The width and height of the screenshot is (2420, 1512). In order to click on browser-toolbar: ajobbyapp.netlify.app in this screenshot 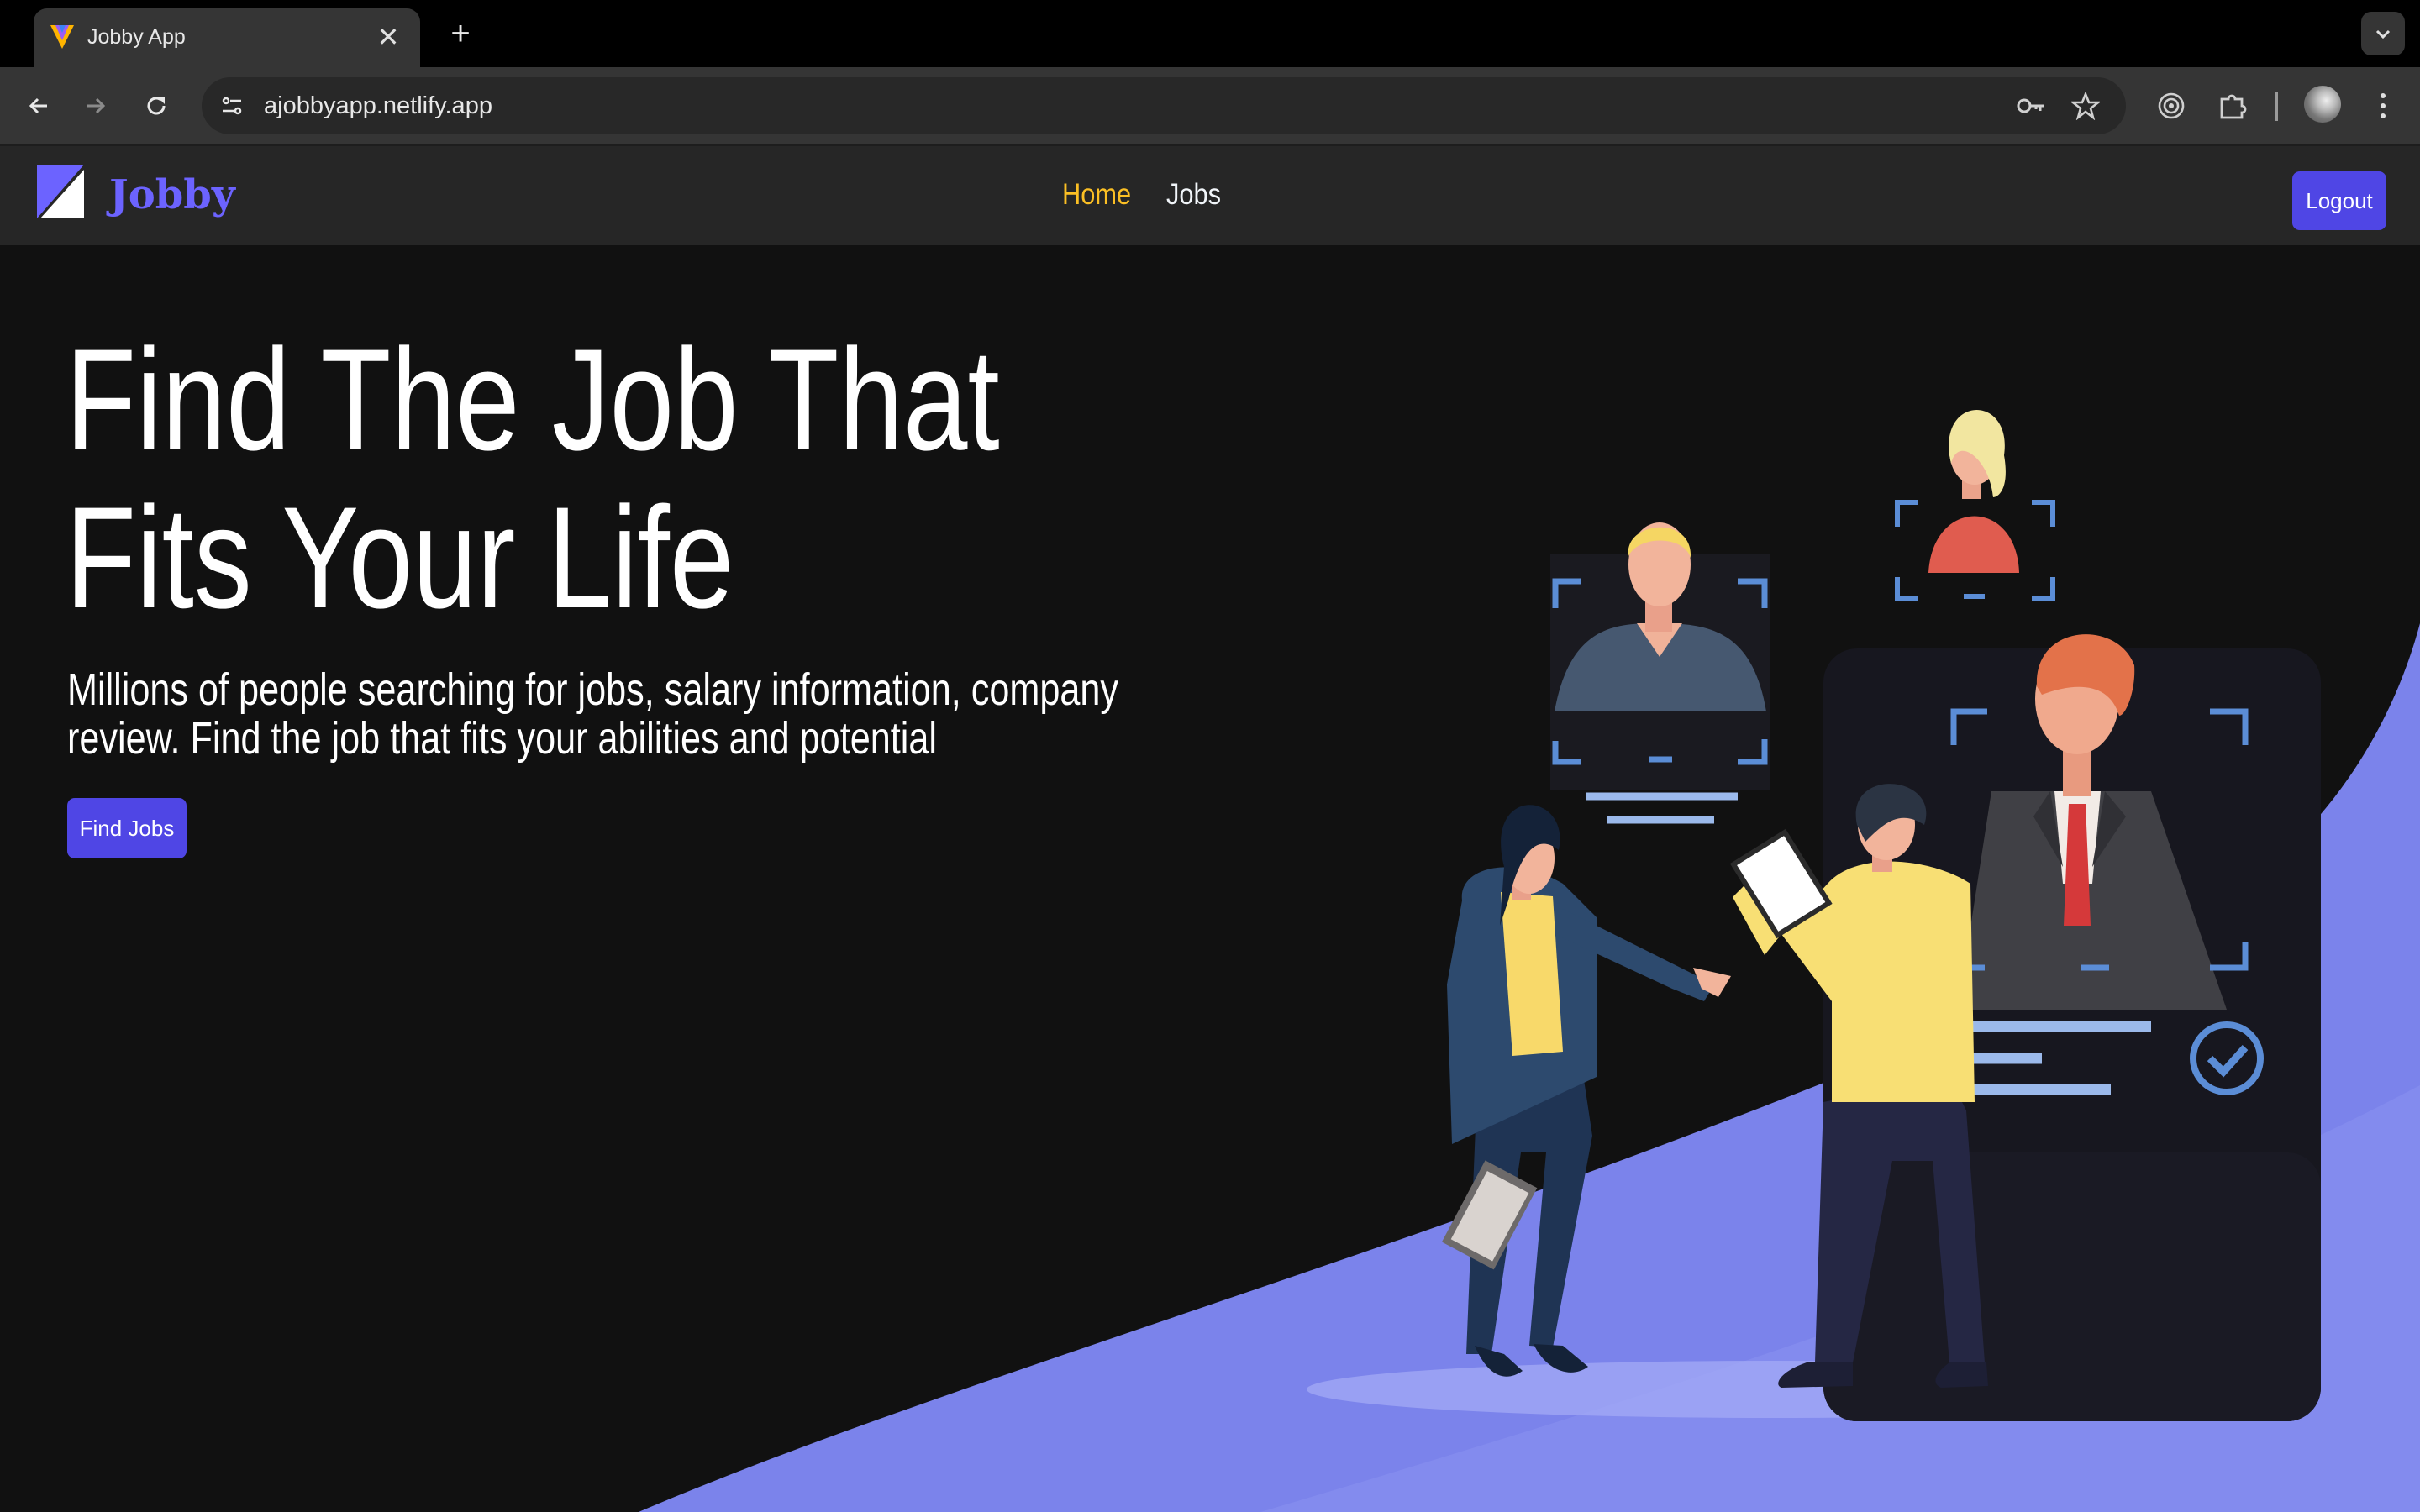, I will do `click(1210, 106)`.